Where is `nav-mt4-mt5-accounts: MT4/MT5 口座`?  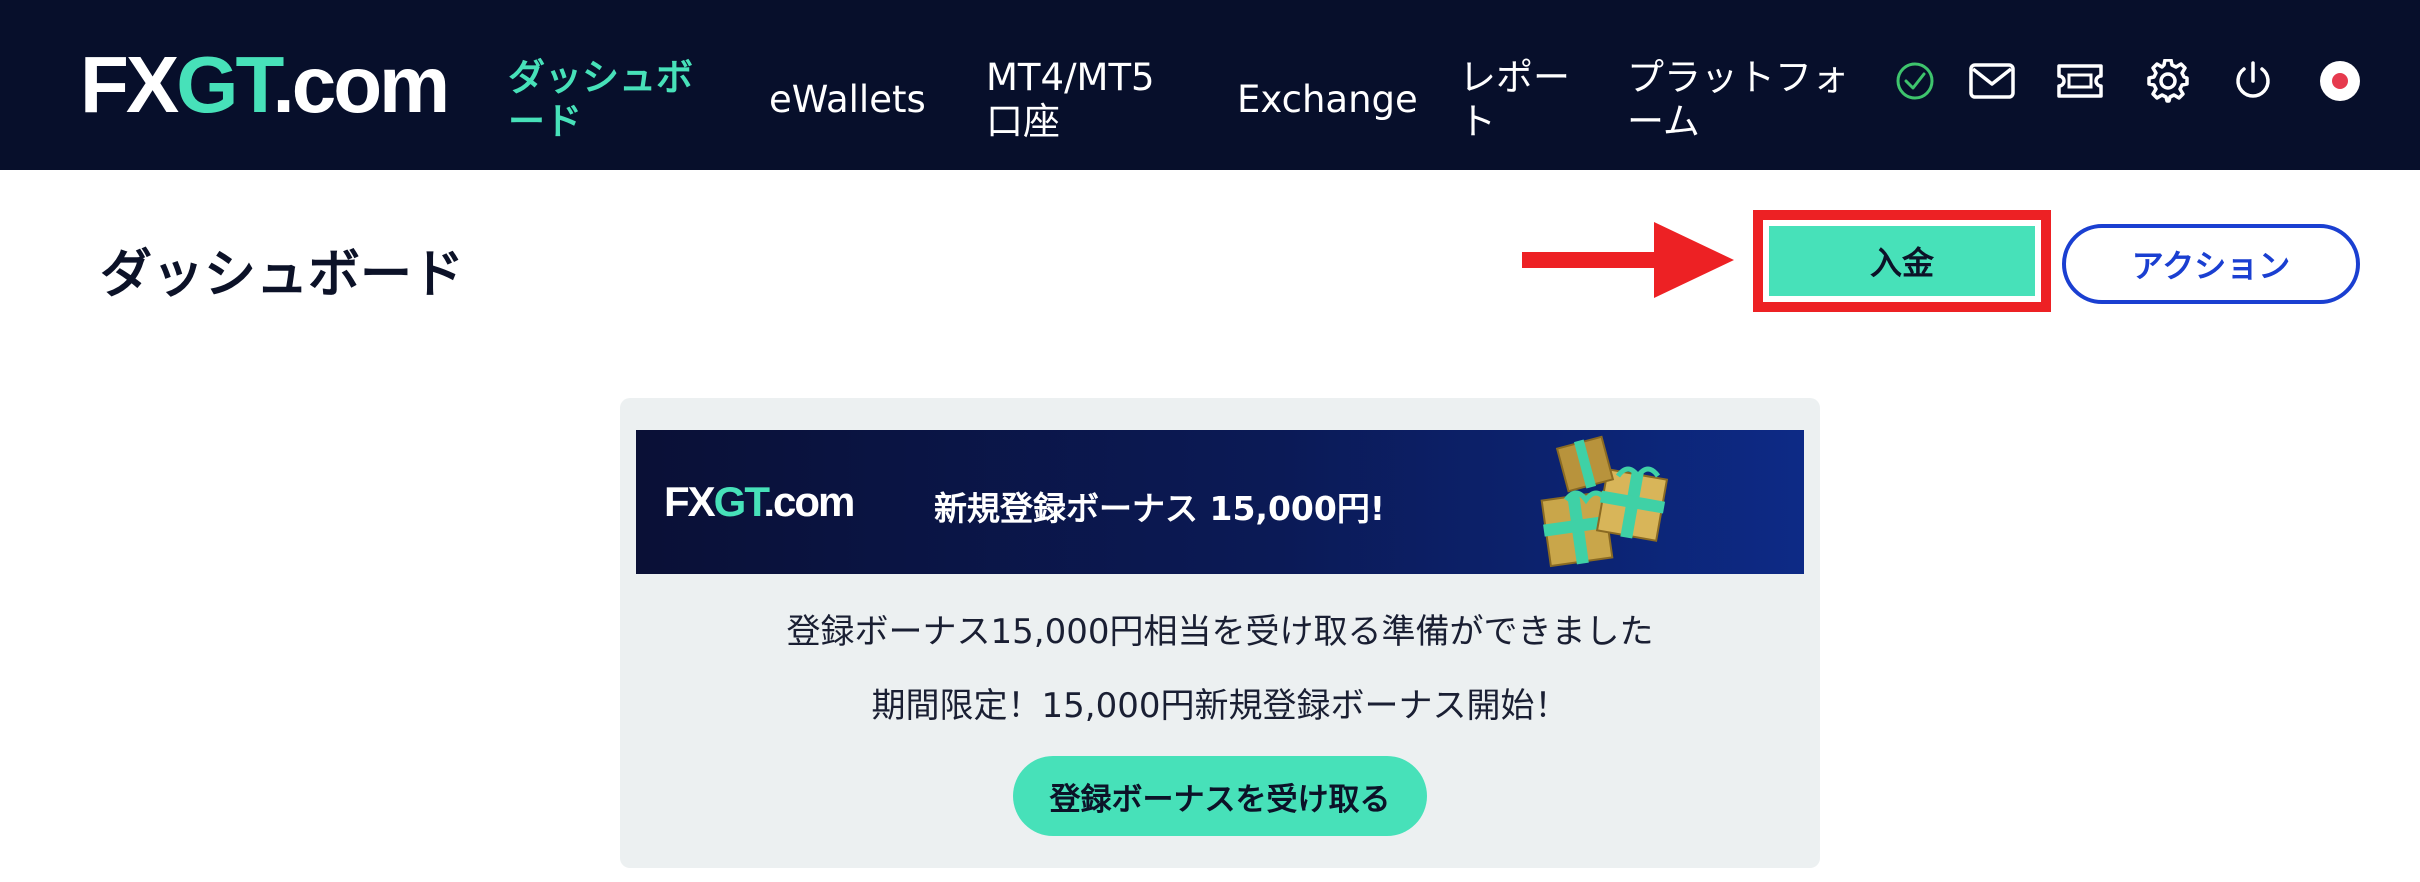
nav-mt4-mt5-accounts: MT4/MT5 口座 is located at coordinates (1070, 100).